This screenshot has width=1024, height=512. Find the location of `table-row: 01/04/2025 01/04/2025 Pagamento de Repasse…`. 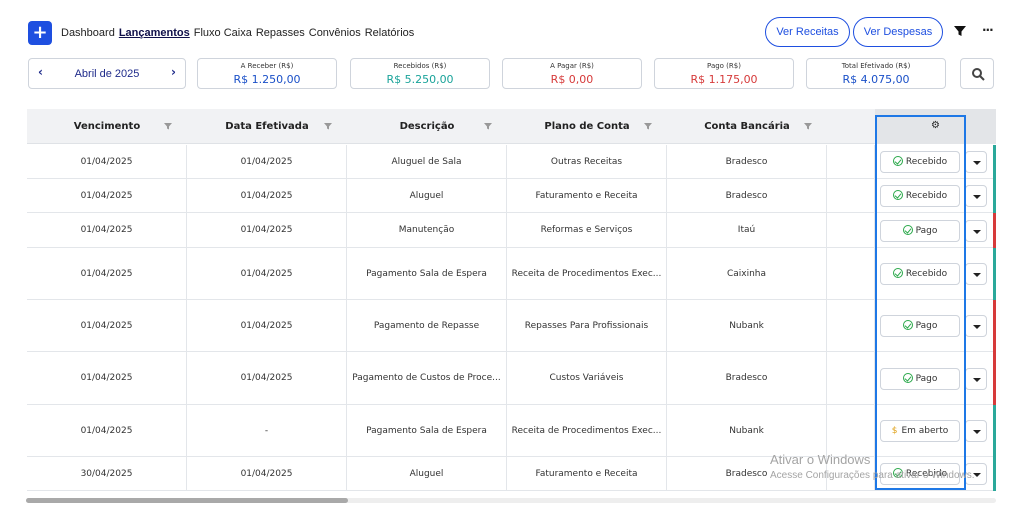

table-row: 01/04/2025 01/04/2025 Pagamento de Repasse… is located at coordinates (511, 326).